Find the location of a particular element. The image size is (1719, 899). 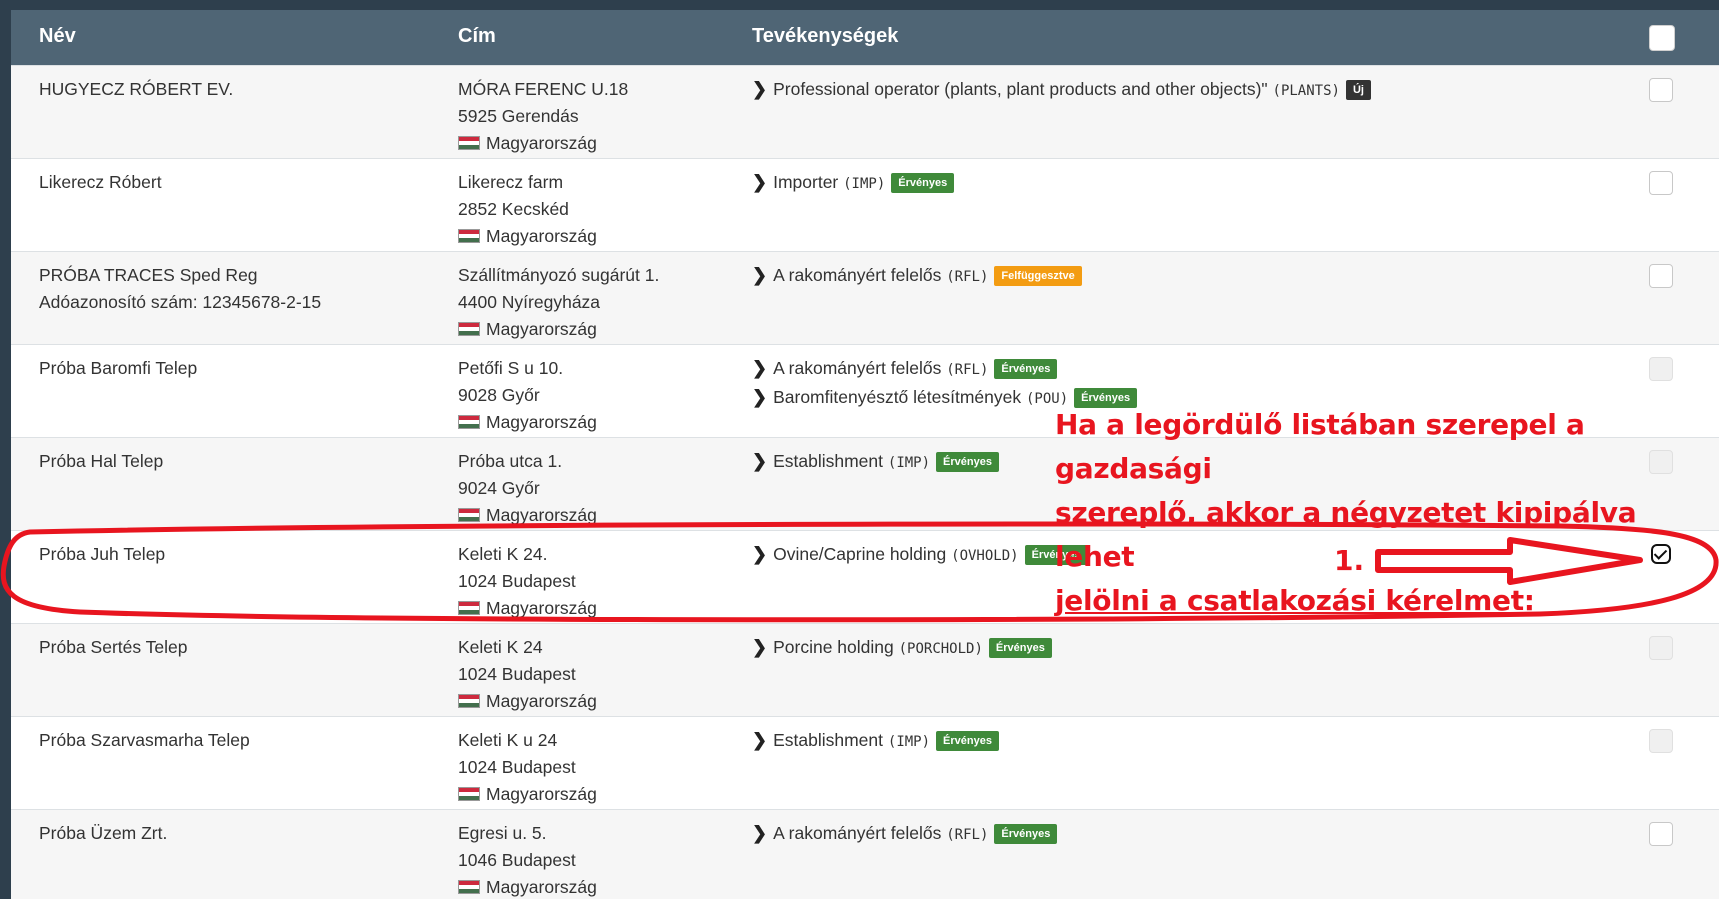

annotation-line: jelölni a csatlakozási kérelmet: is located at coordinates (1295, 600).